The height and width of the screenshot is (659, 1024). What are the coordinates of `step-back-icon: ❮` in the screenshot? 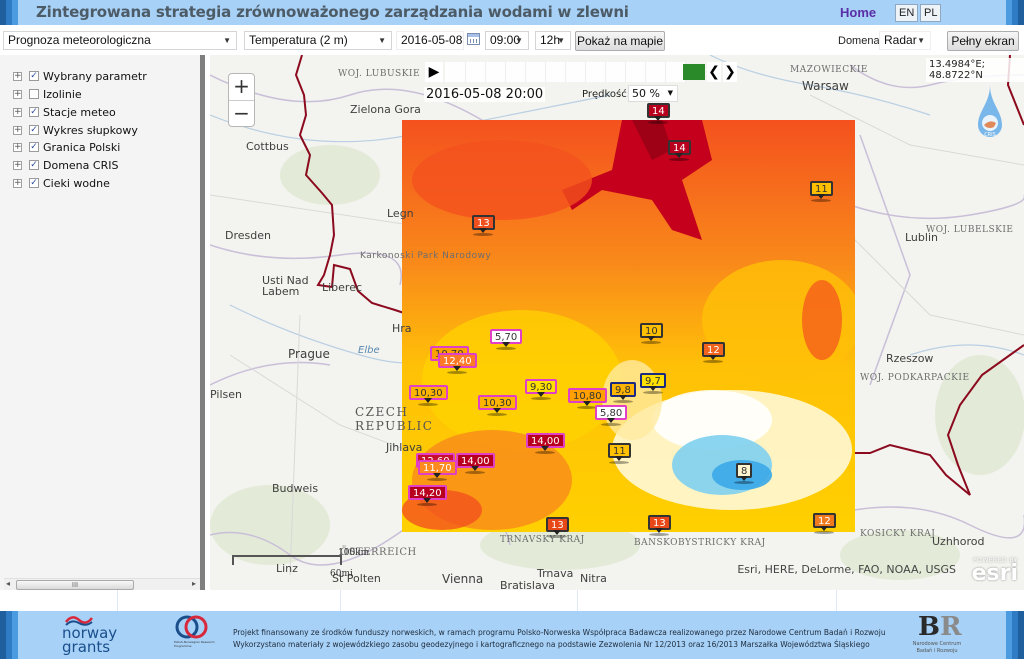 It's located at (714, 72).